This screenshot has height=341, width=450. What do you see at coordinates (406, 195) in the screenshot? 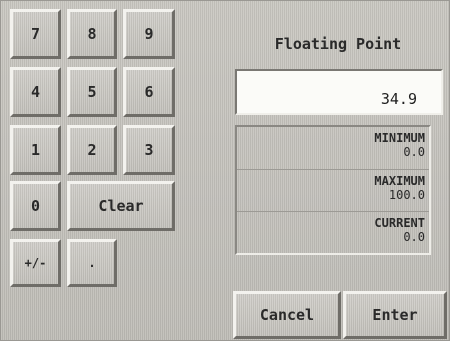
I see `maximum-value: 100.0` at bounding box center [406, 195].